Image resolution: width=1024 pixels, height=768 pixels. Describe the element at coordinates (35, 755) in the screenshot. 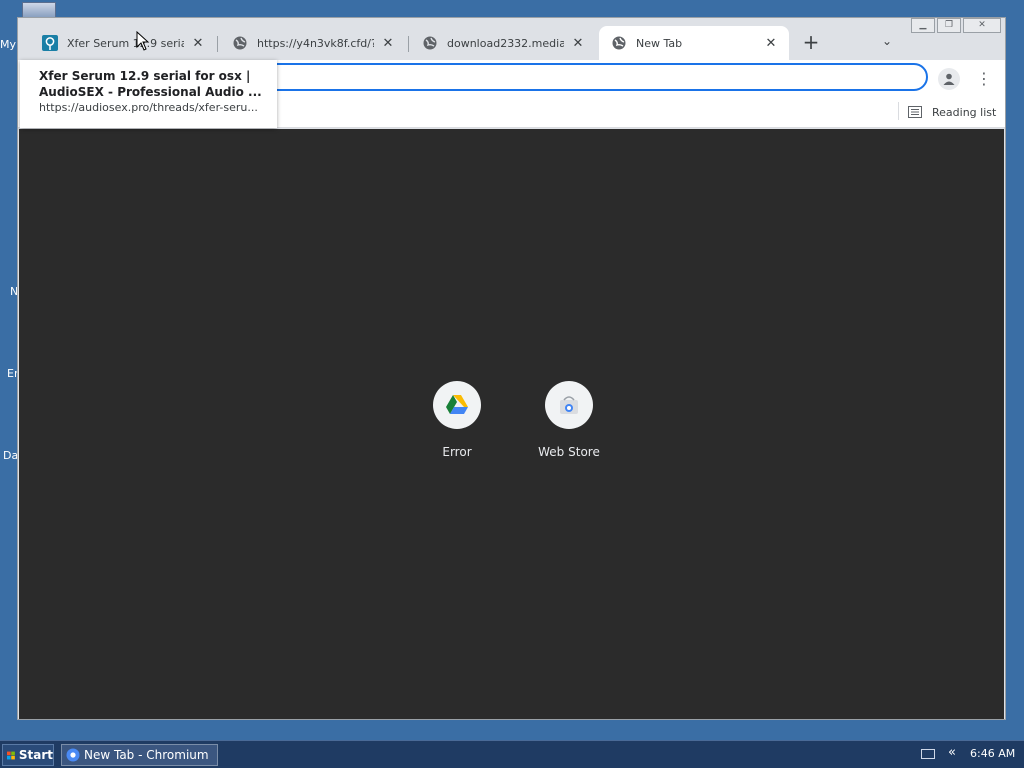

I see `start-label: Start` at that location.